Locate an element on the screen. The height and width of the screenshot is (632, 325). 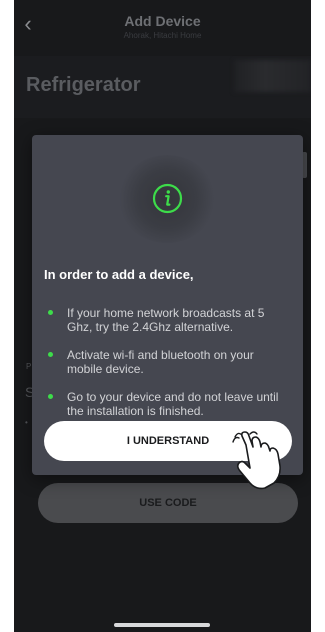
background-text-fragment: P is located at coordinates (29, 366).